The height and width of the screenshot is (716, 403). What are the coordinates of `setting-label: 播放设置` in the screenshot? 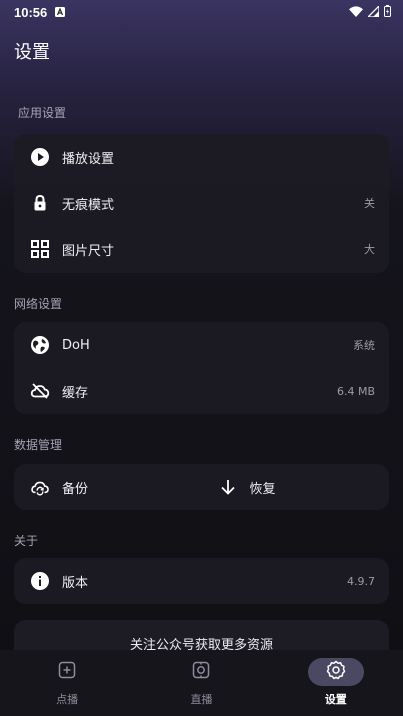 It's located at (88, 159).